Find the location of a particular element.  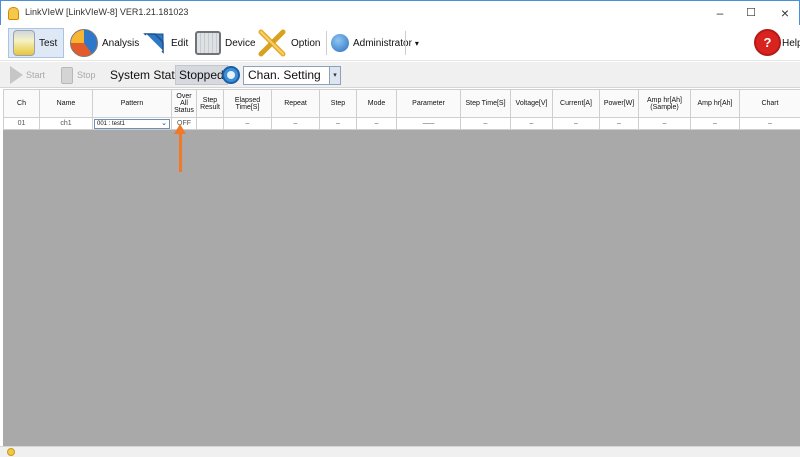

help-label: Help is located at coordinates (791, 43).